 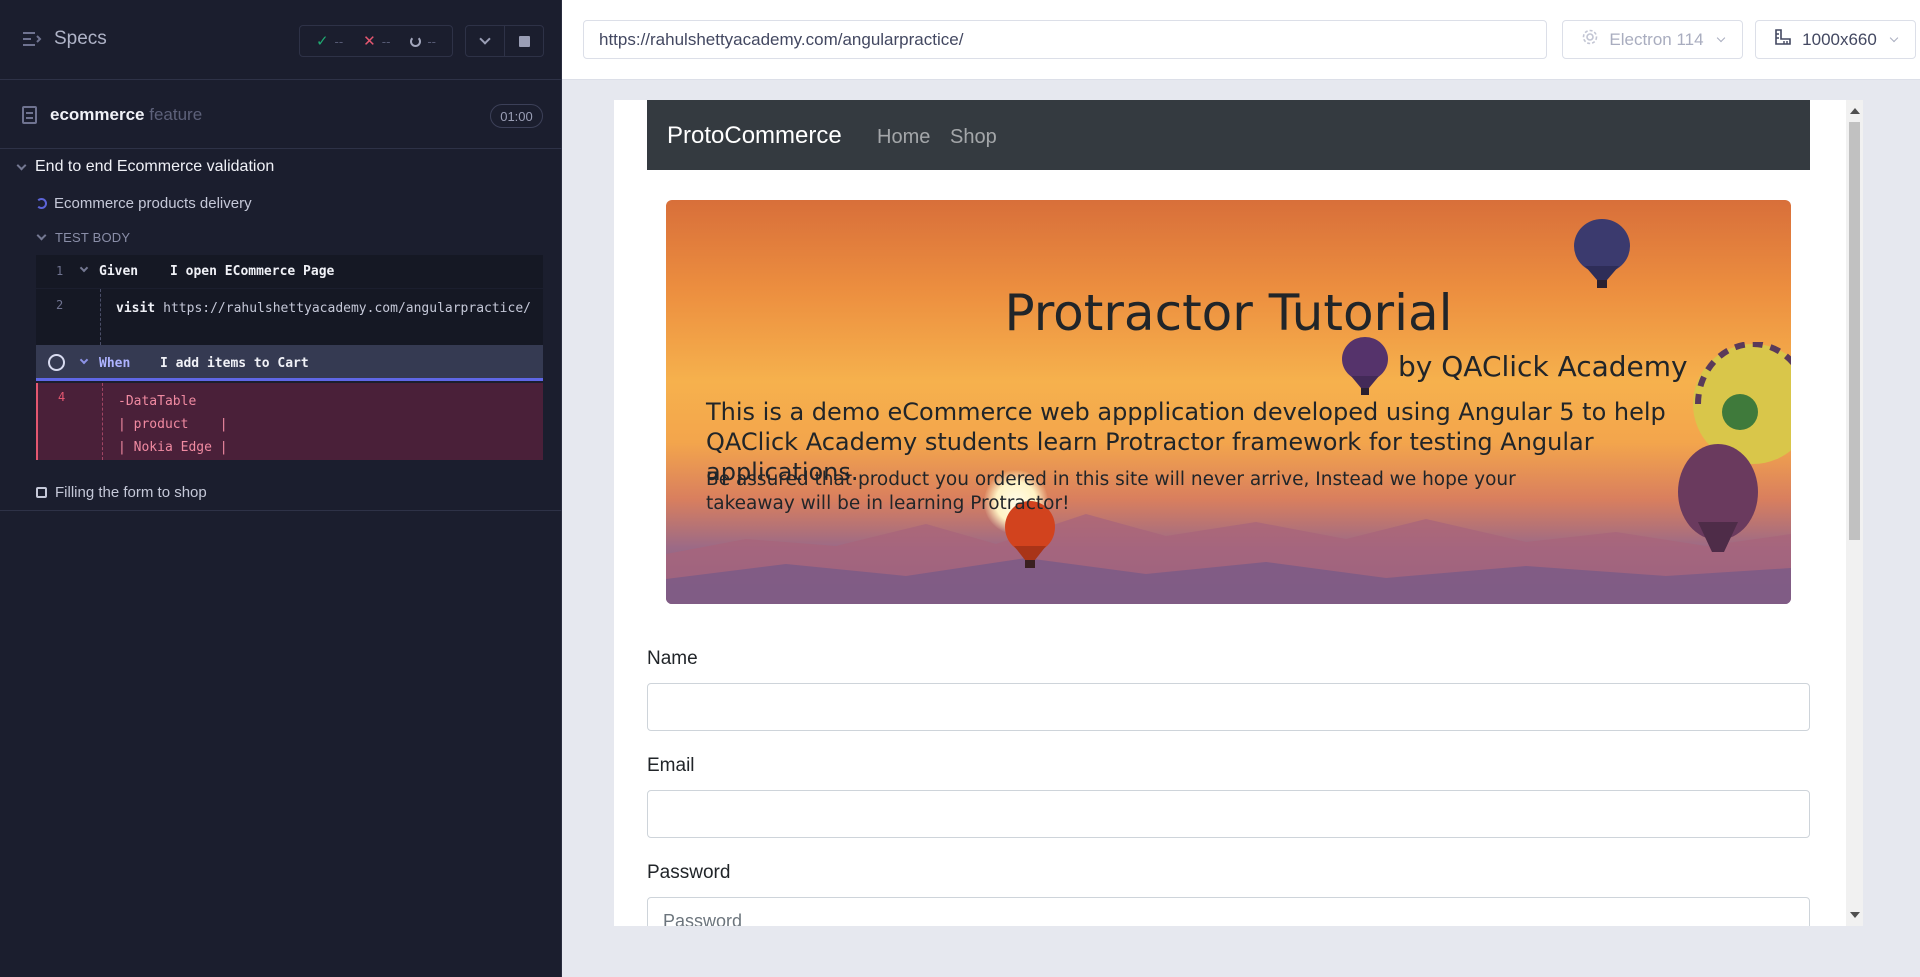 What do you see at coordinates (281, 114) in the screenshot?
I see `spec-header: ecommerce feature 01:00` at bounding box center [281, 114].